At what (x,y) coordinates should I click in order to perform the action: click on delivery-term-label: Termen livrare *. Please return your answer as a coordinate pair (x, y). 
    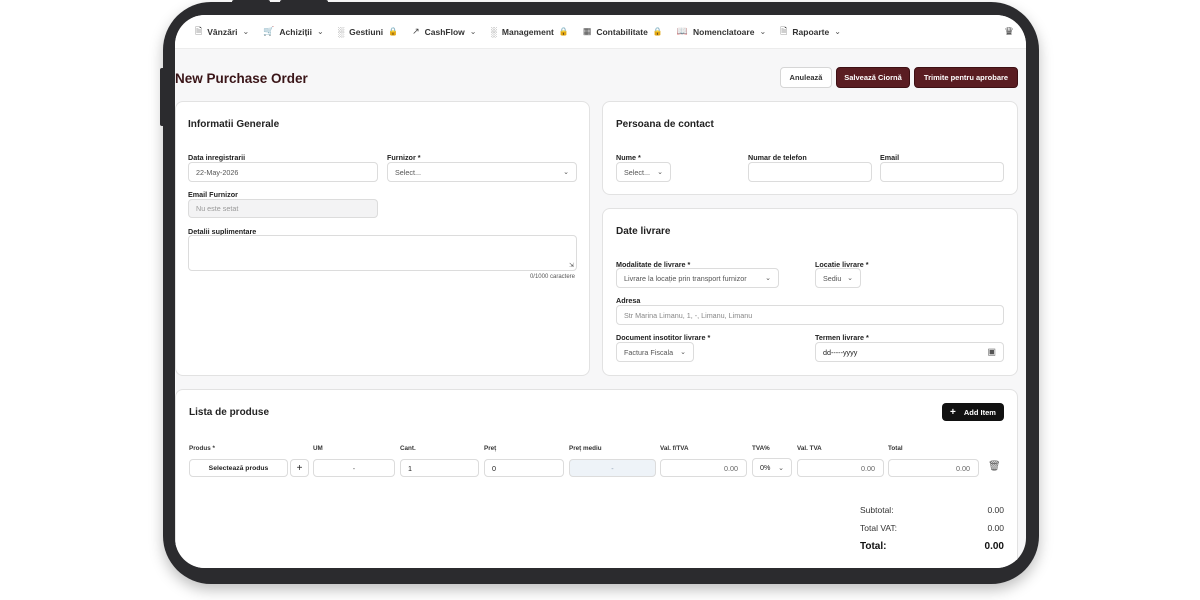
    Looking at the image, I should click on (842, 337).